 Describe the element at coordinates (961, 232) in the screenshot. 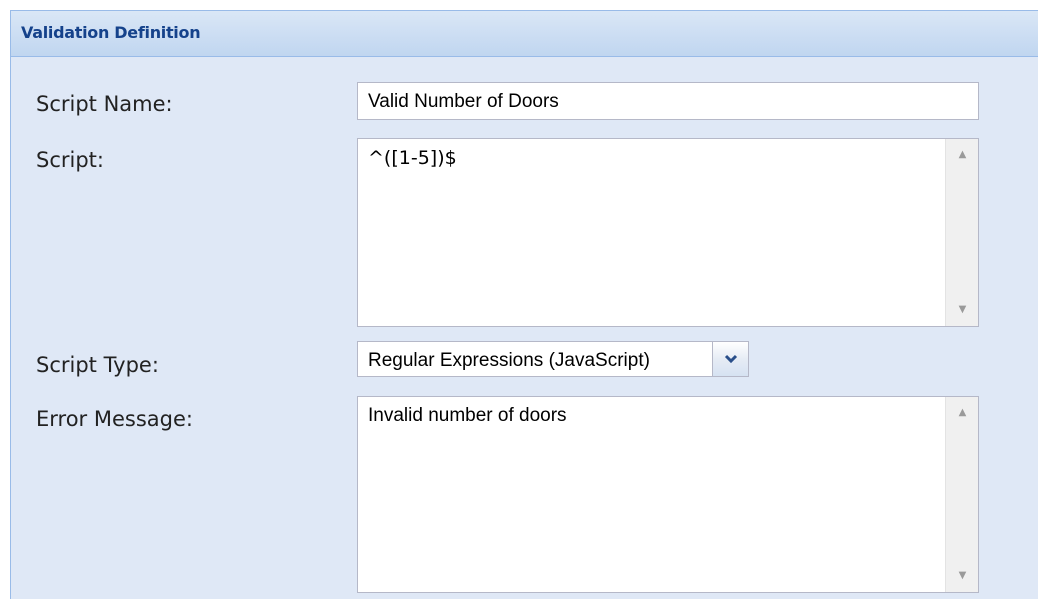

I see `script-scrollbar: ▲ ▼` at that location.